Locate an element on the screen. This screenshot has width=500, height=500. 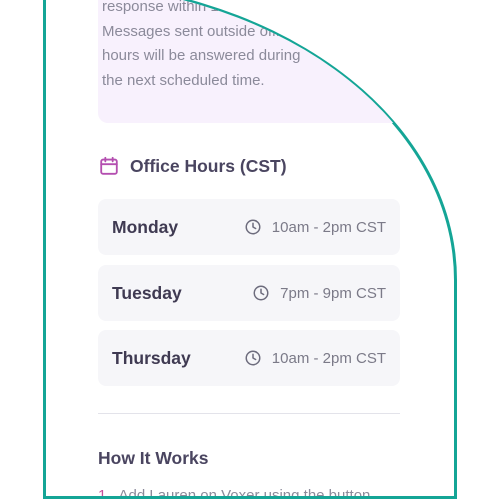
calendar-icon is located at coordinates (109, 165).